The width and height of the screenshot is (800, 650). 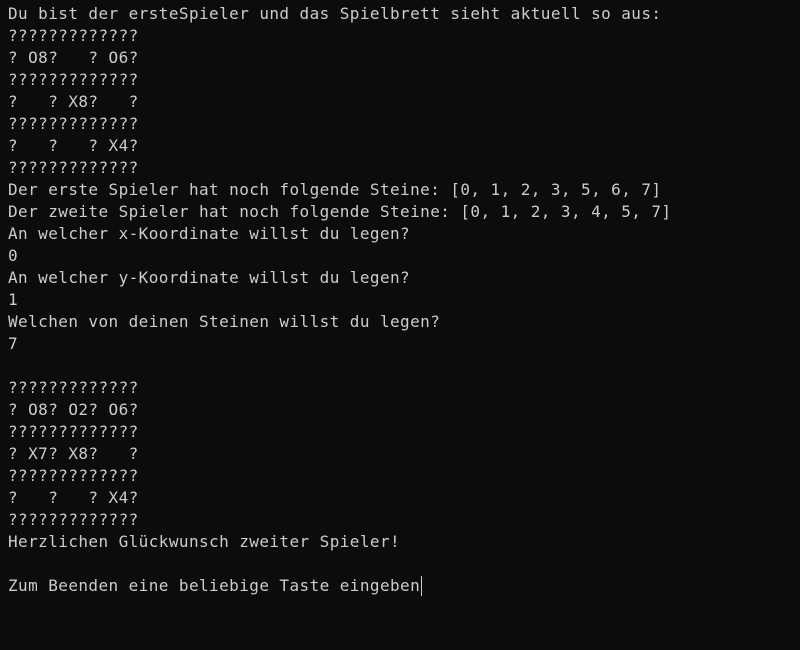 I want to click on x-coordinate-input: 0, so click(x=13, y=255).